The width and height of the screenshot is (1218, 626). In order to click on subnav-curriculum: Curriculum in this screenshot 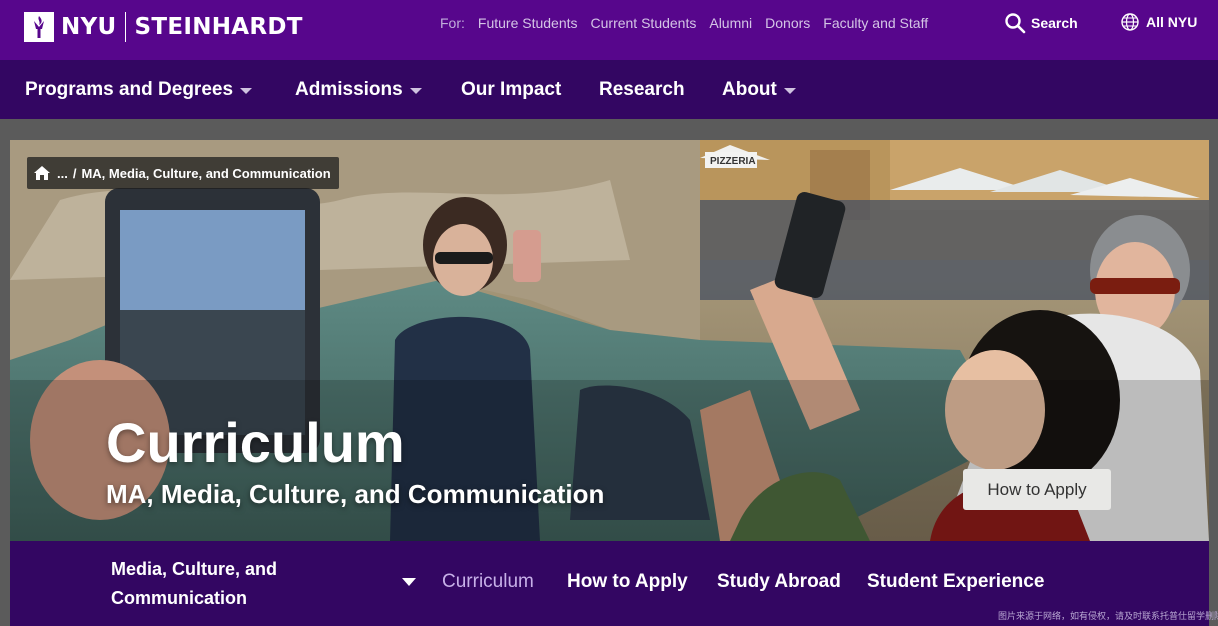, I will do `click(488, 582)`.